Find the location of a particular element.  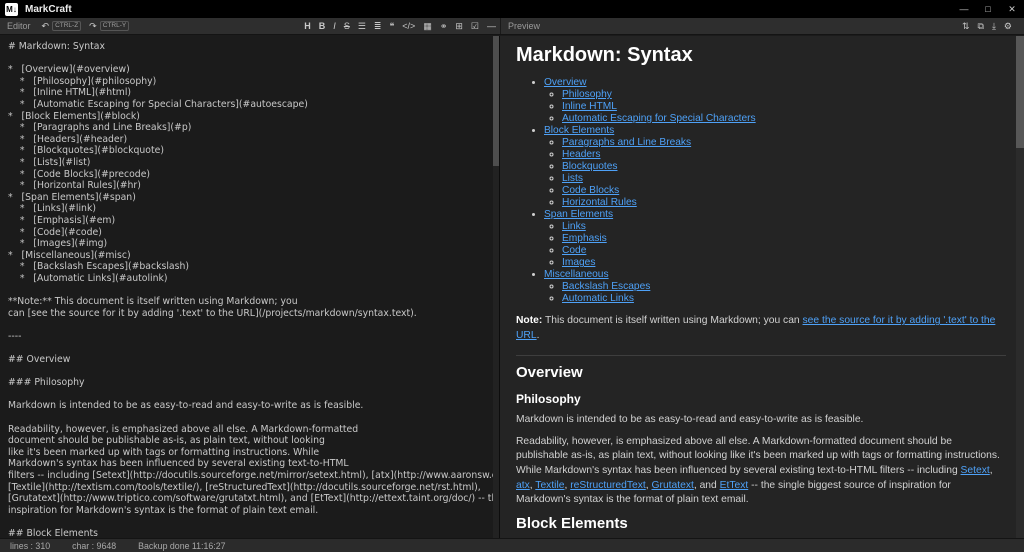

redo-icon: ↷ is located at coordinates (93, 25).